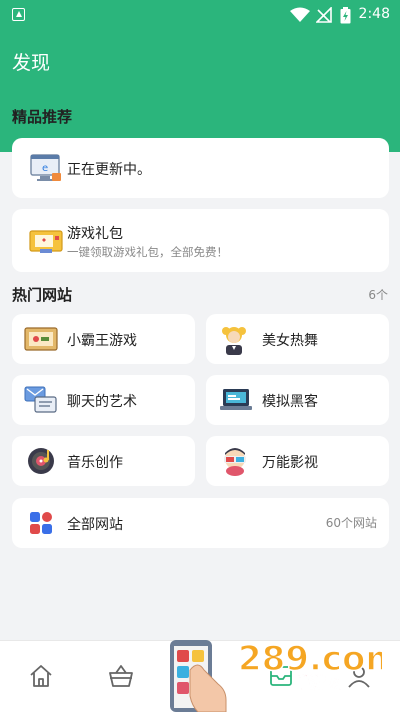  I want to click on site-label: 小霸王游戏, so click(102, 341).